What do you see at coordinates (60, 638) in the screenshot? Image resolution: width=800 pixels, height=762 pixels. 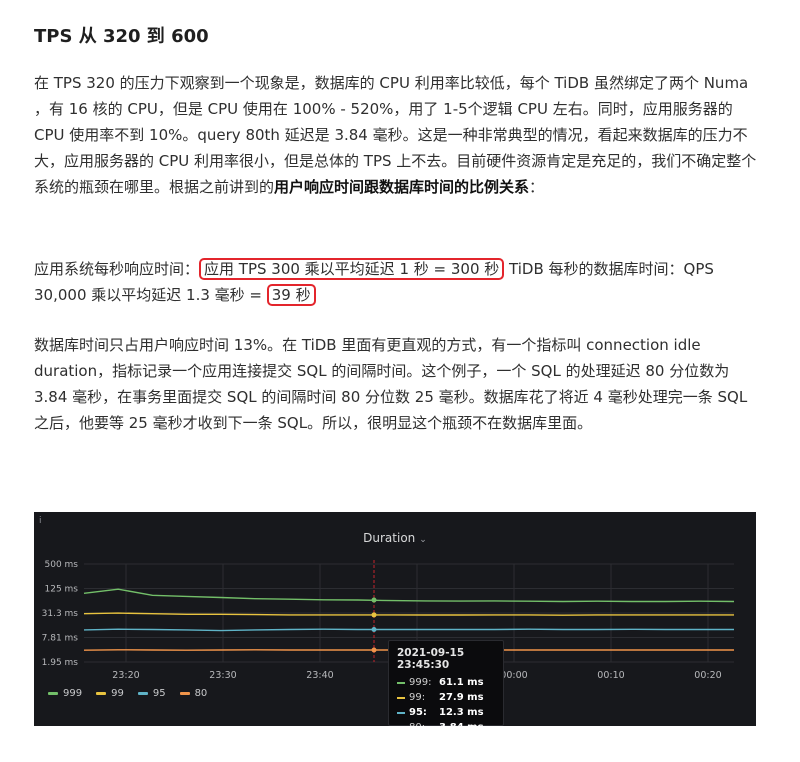 I see `y-tick-label: 7.81 ms` at bounding box center [60, 638].